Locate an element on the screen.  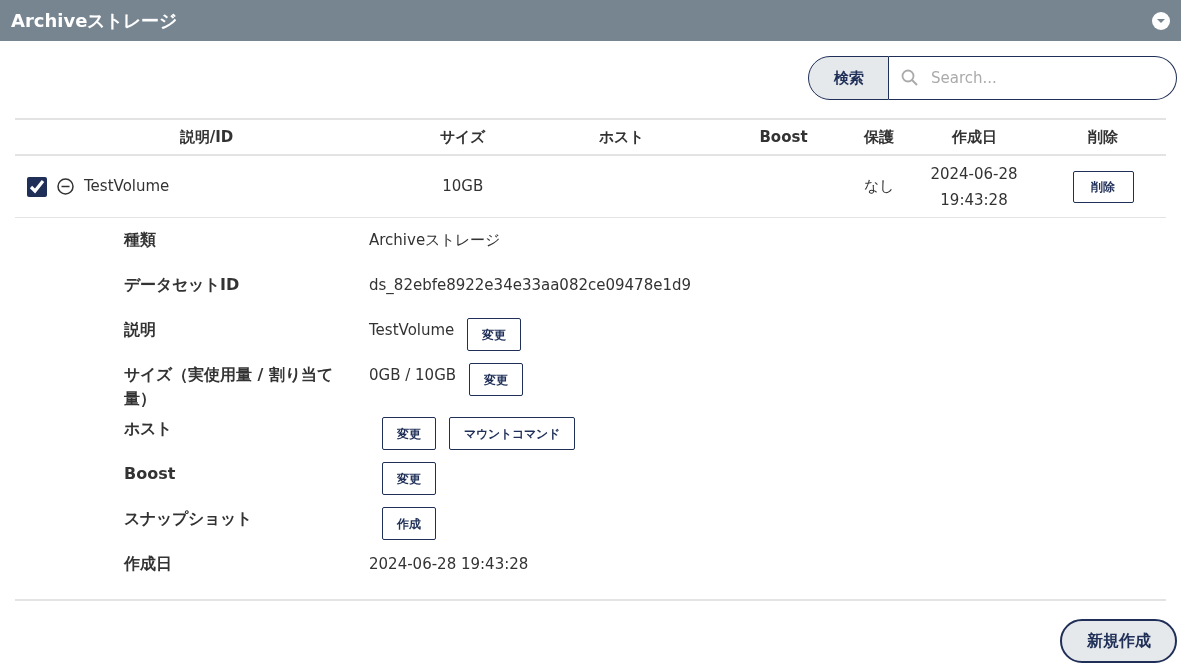
collapse-icon is located at coordinates (1161, 20).